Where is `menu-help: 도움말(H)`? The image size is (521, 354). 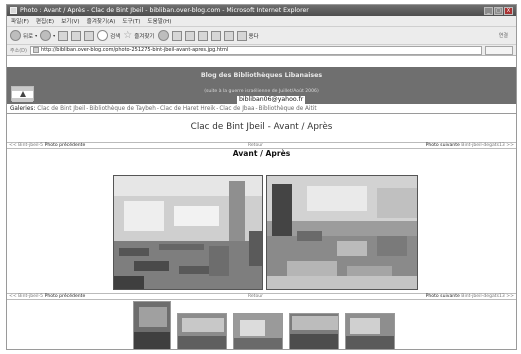
menu-help: 도움말(H) is located at coordinates (159, 21).